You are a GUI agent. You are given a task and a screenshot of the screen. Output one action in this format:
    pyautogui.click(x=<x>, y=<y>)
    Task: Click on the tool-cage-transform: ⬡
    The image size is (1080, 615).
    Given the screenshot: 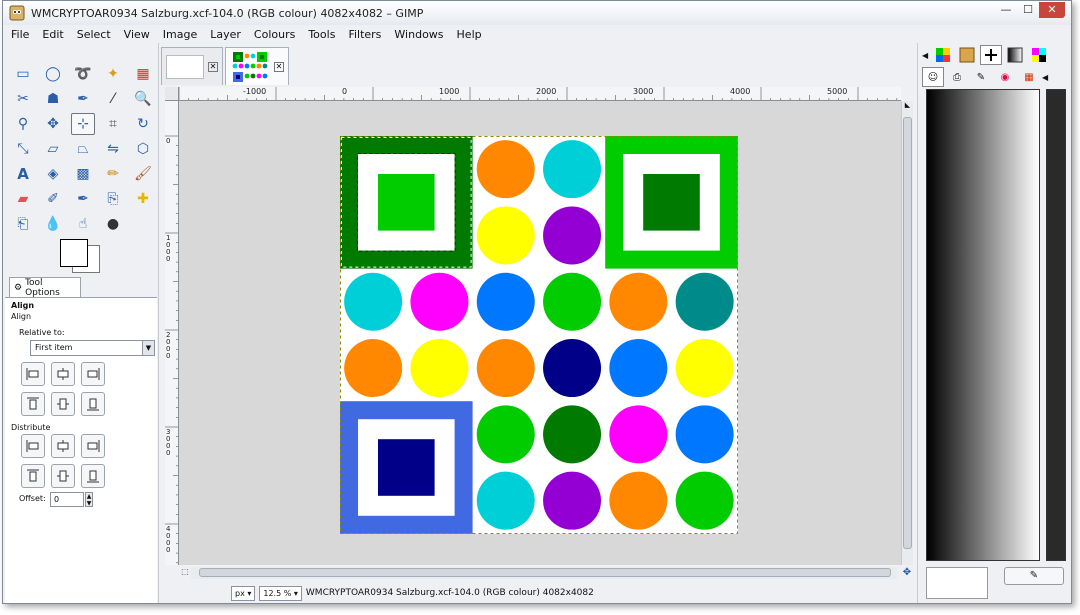 What is the action you would take?
    pyautogui.click(x=143, y=149)
    